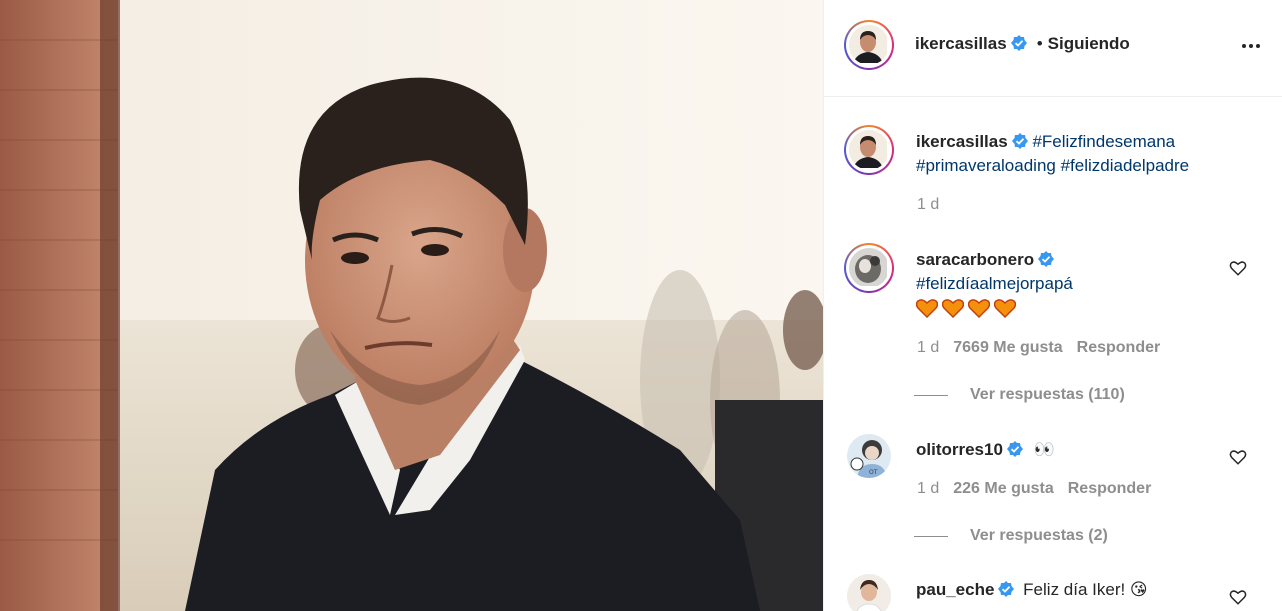 Image resolution: width=1282 pixels, height=611 pixels. What do you see at coordinates (1066, 450) in the screenshot?
I see `comment-olitorres10: olitorres10 👀` at bounding box center [1066, 450].